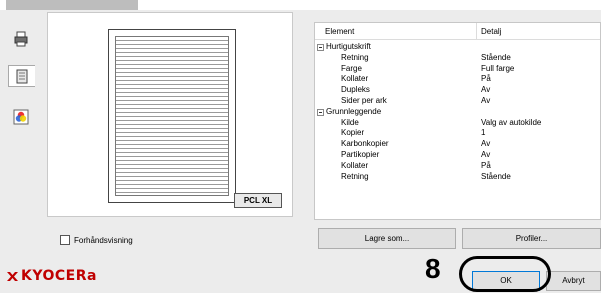 The height and width of the screenshot is (293, 601). What do you see at coordinates (498, 68) in the screenshot?
I see `tree-row-detail: Full farge` at bounding box center [498, 68].